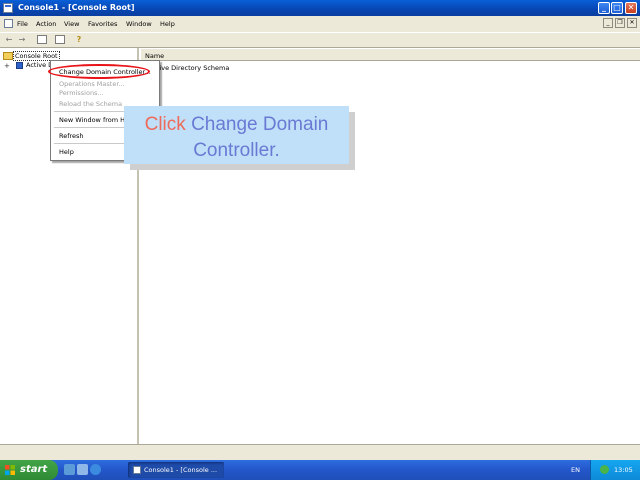  Describe the element at coordinates (154, 56) in the screenshot. I see `column-header-name: Name` at that location.